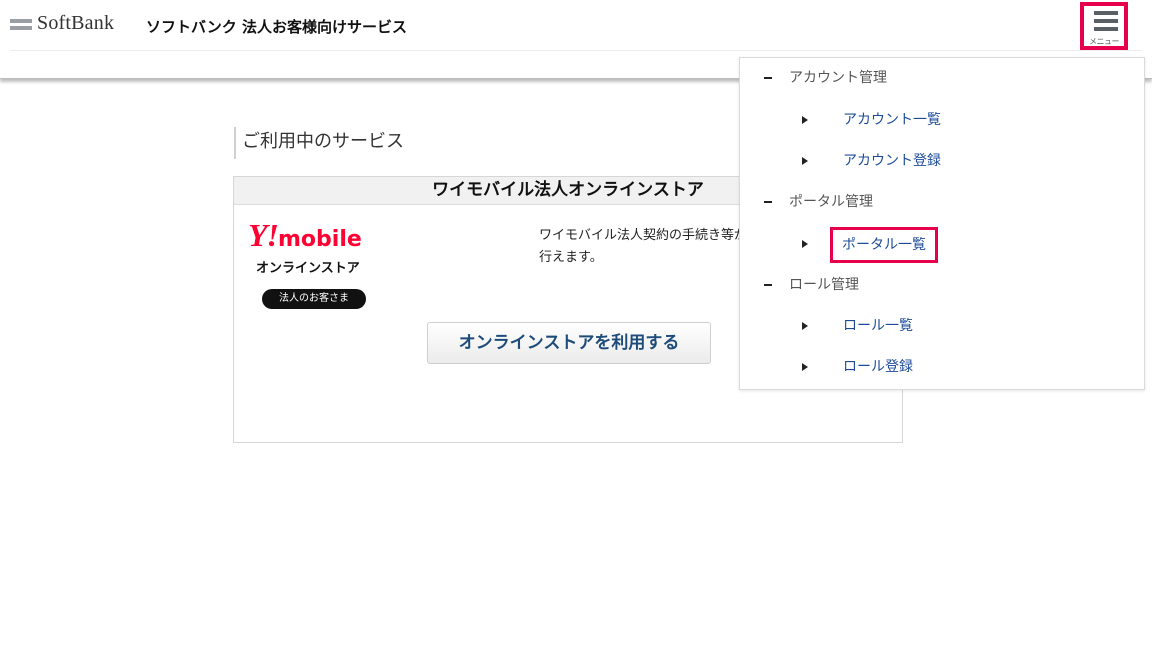  I want to click on ymobile-logo-y: Y!, so click(263, 235).